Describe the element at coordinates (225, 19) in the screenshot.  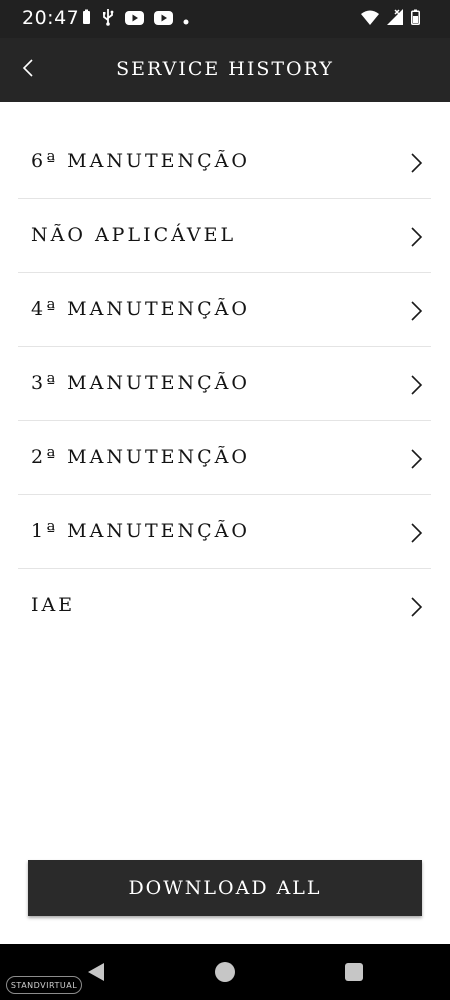
I see `status-bar: 20:47` at that location.